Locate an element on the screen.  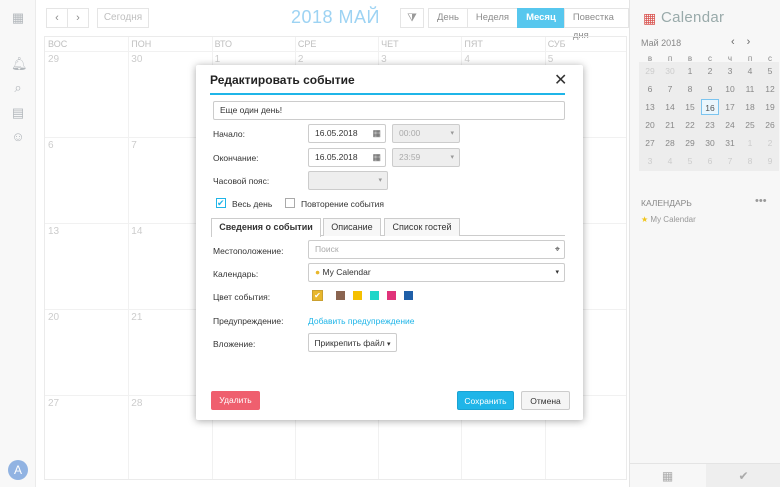
mini-day: 25 is located at coordinates (750, 125).